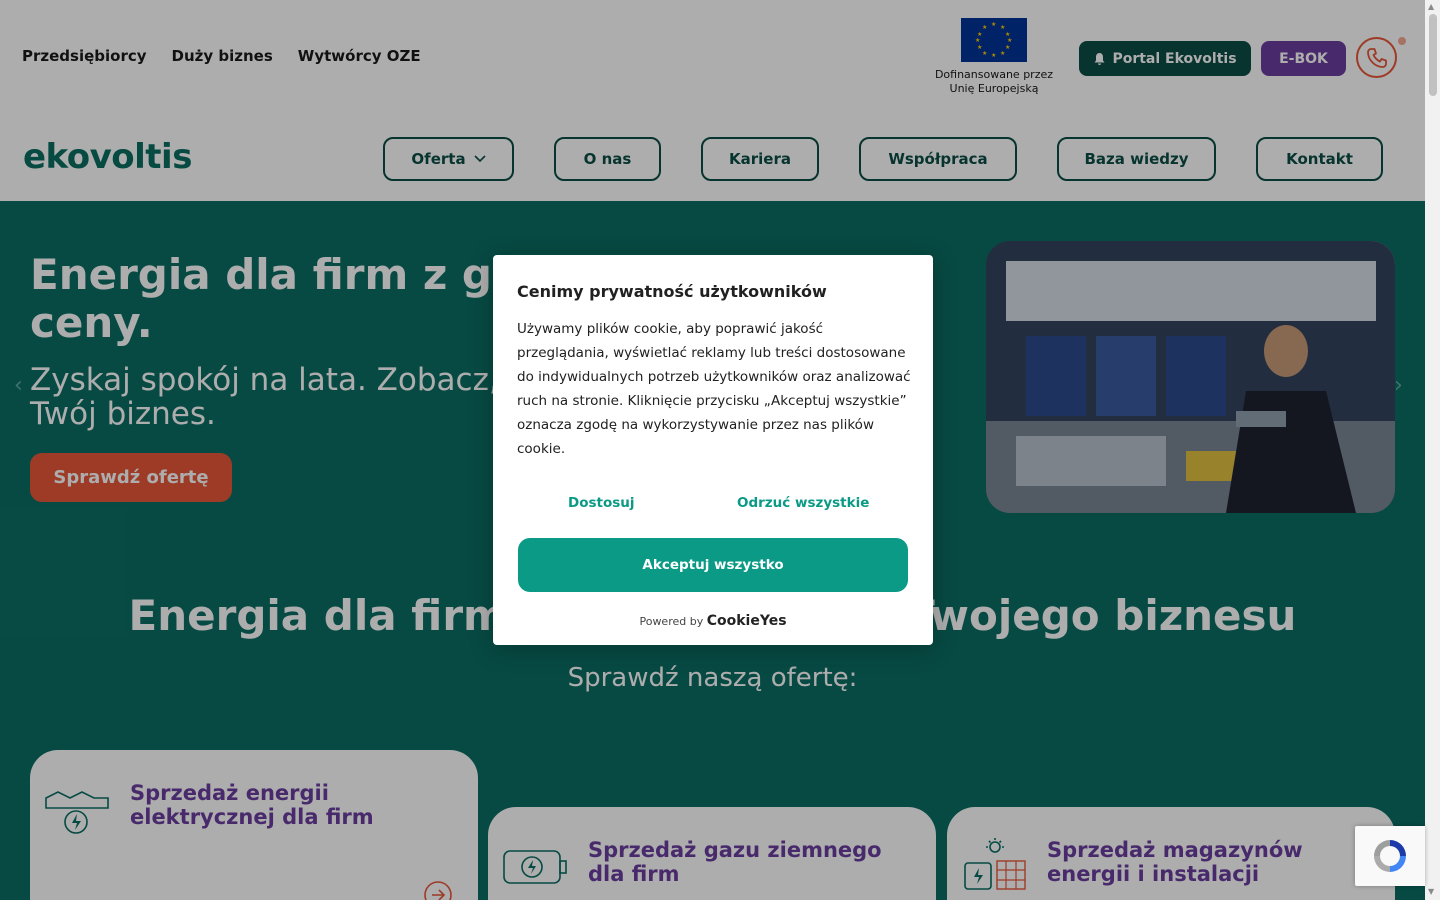  Describe the element at coordinates (1431, 6) in the screenshot. I see `scroll-up-icon: ▲` at that location.